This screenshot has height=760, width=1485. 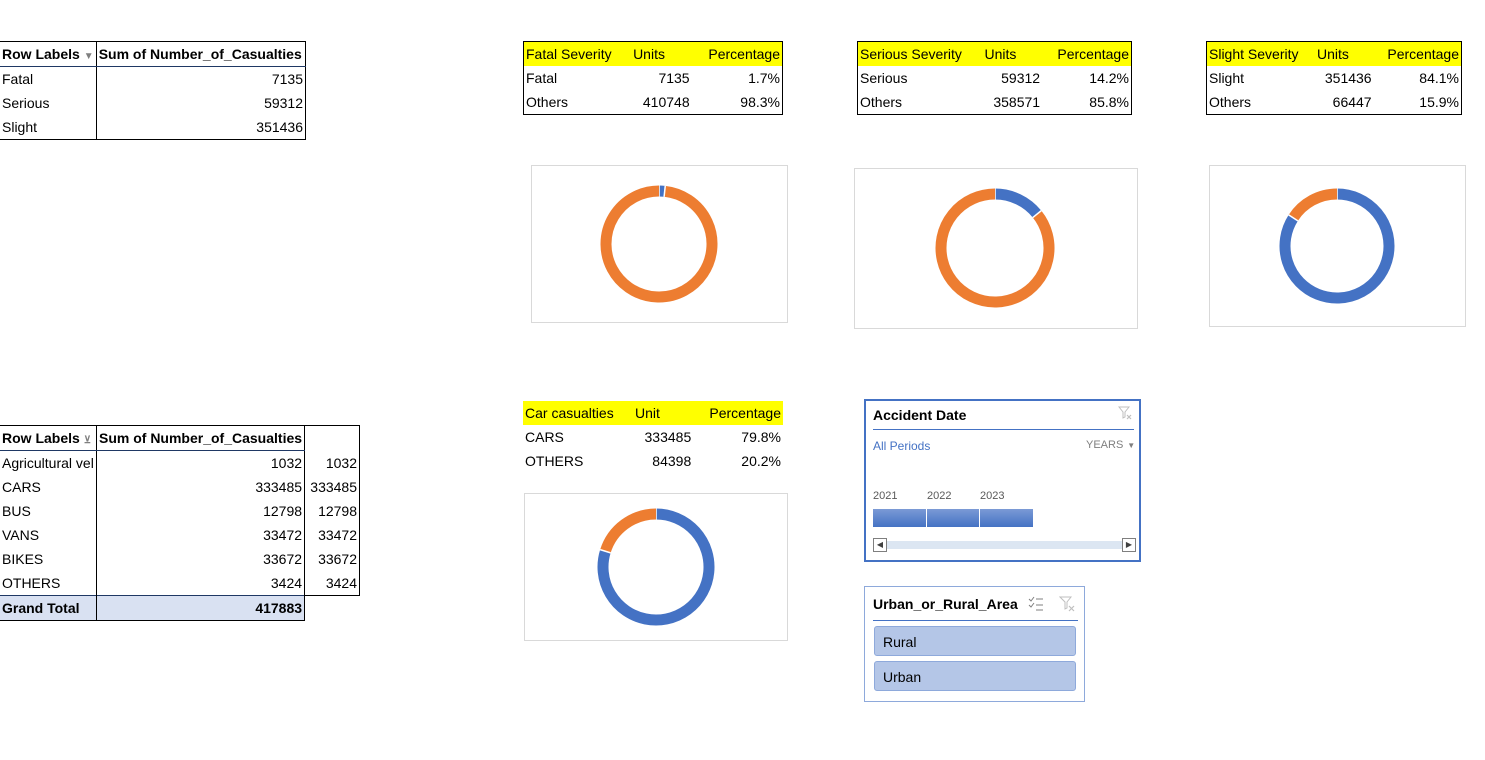 What do you see at coordinates (738, 413) in the screenshot?
I see `header-cell: Percentage` at bounding box center [738, 413].